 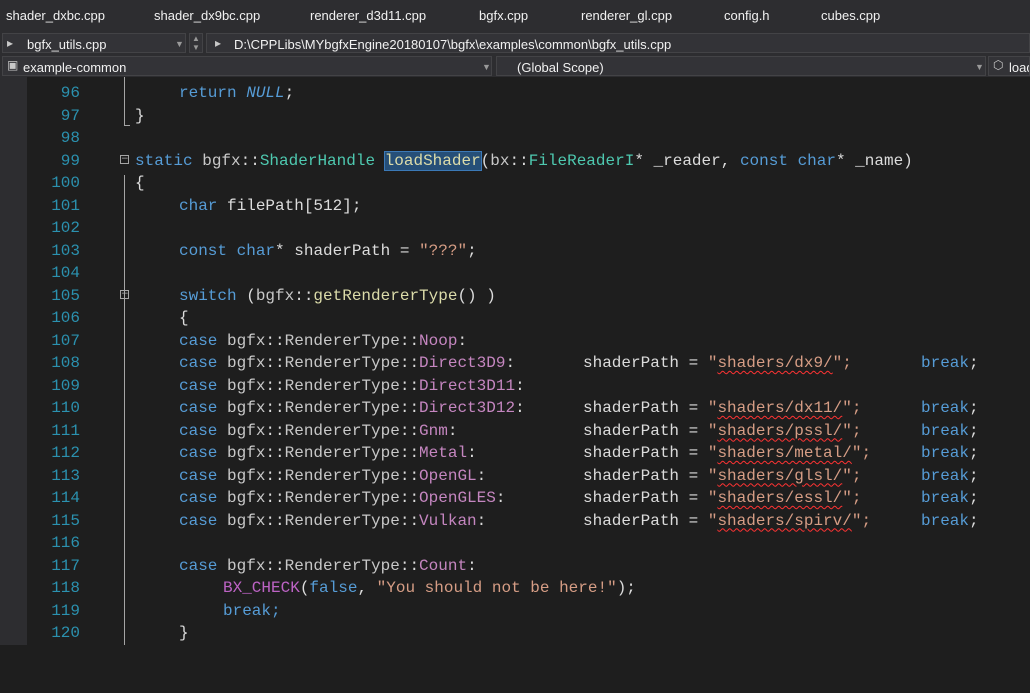 I want to click on code-text: {, so click(x=140, y=183).